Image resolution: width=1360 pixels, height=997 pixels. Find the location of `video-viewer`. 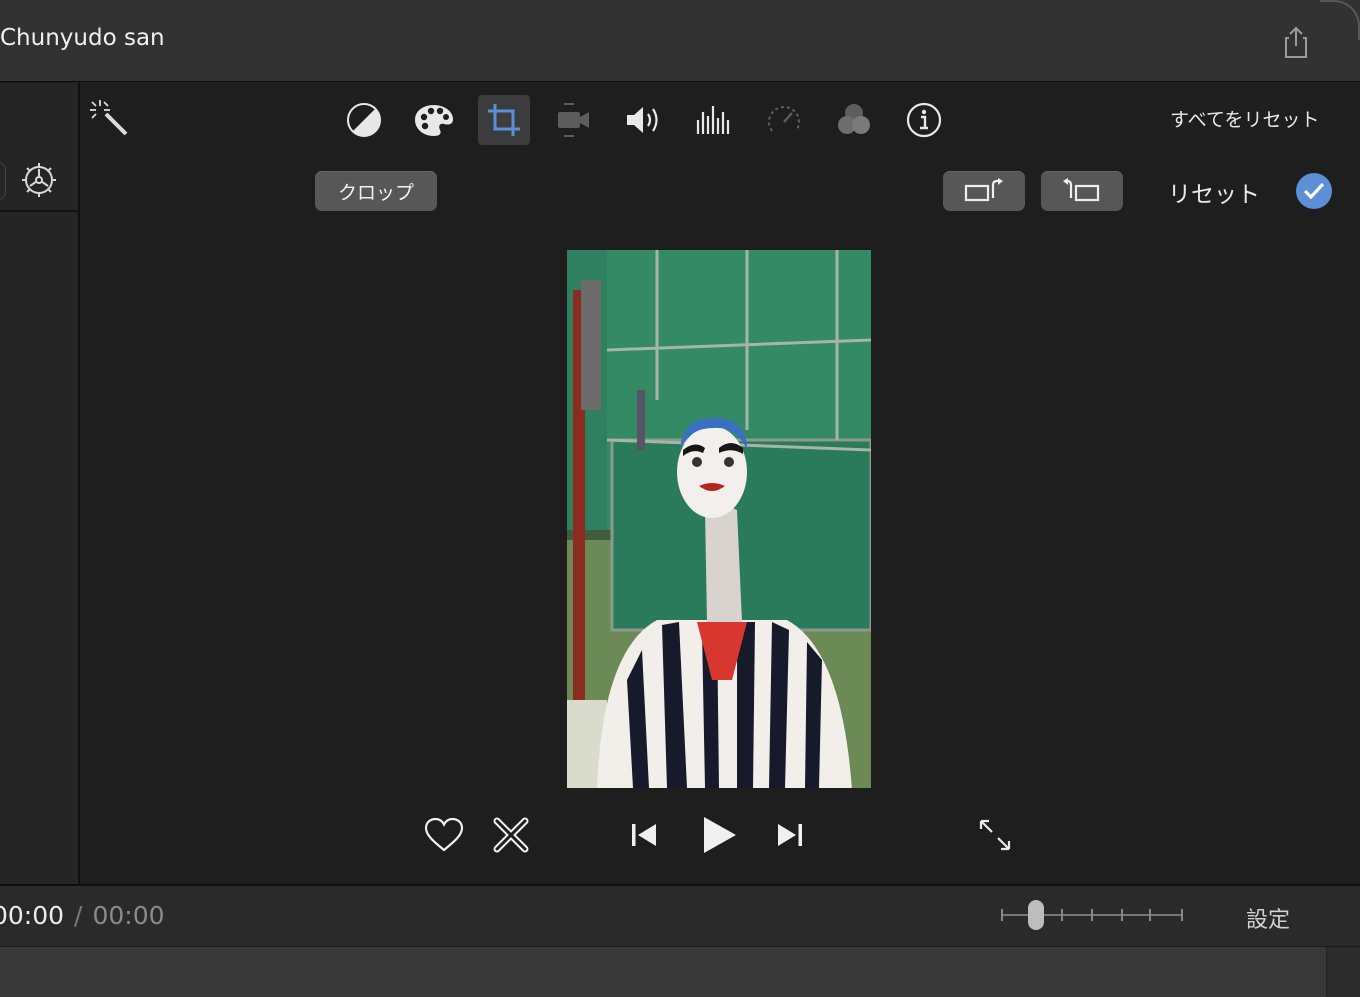

video-viewer is located at coordinates (719, 519).